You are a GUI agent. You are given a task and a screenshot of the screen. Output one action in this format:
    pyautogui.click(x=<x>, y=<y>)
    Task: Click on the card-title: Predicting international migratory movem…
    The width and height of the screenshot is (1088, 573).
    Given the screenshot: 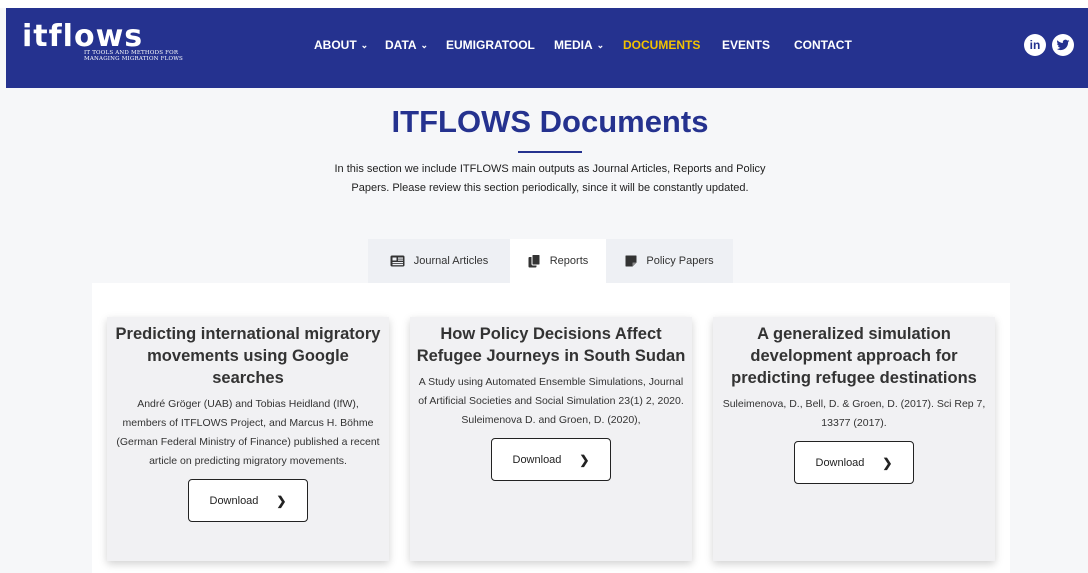 What is the action you would take?
    pyautogui.click(x=248, y=356)
    